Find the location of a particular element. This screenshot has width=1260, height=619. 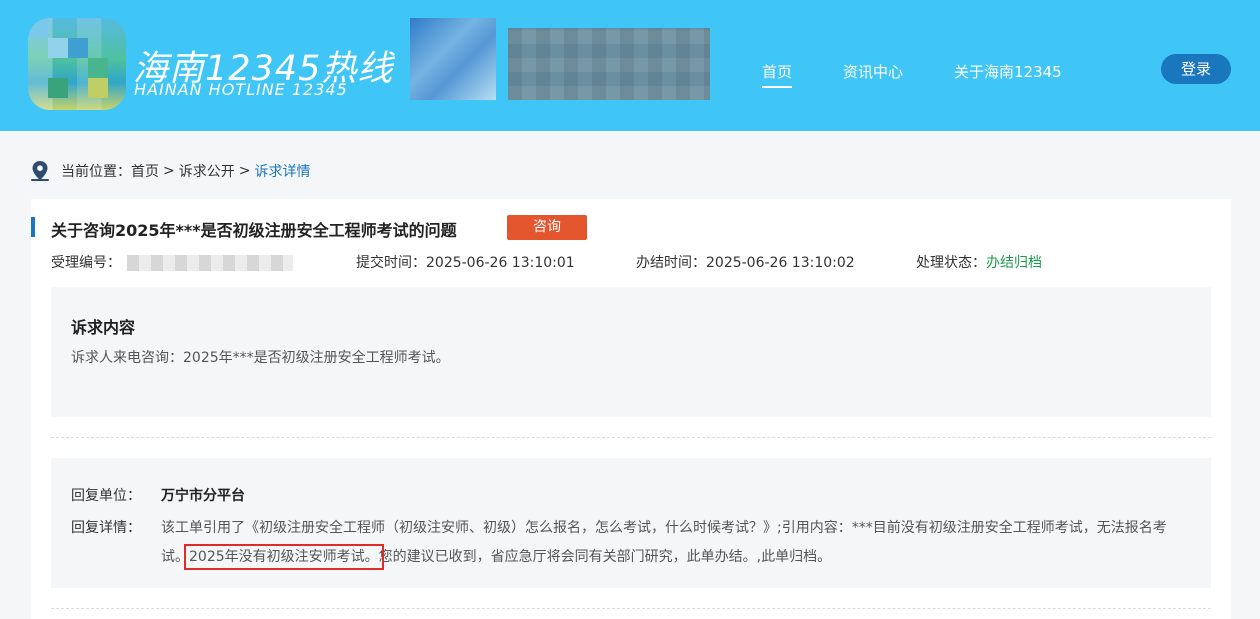

nav-news-center: 资讯中心 is located at coordinates (873, 71).